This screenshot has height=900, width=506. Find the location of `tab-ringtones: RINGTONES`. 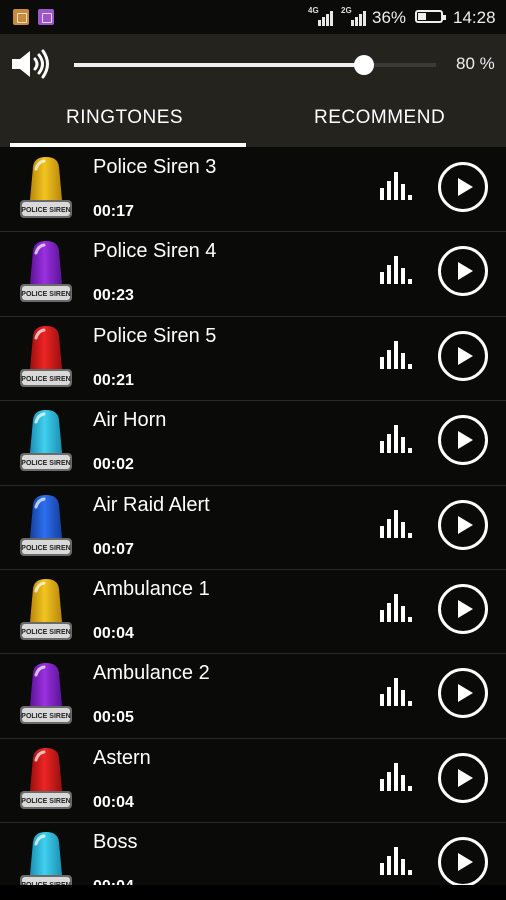

tab-ringtones: RINGTONES is located at coordinates (124, 118).